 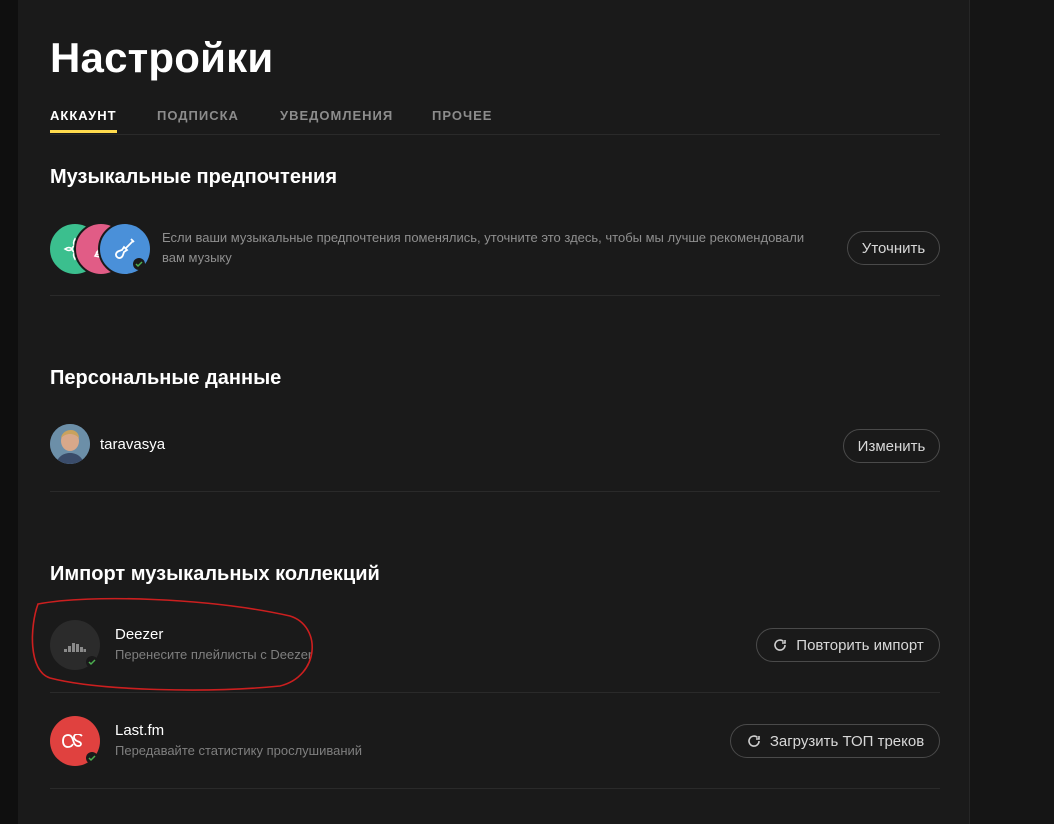 I want to click on tab-other: ПРОЧЕЕ, so click(x=462, y=115).